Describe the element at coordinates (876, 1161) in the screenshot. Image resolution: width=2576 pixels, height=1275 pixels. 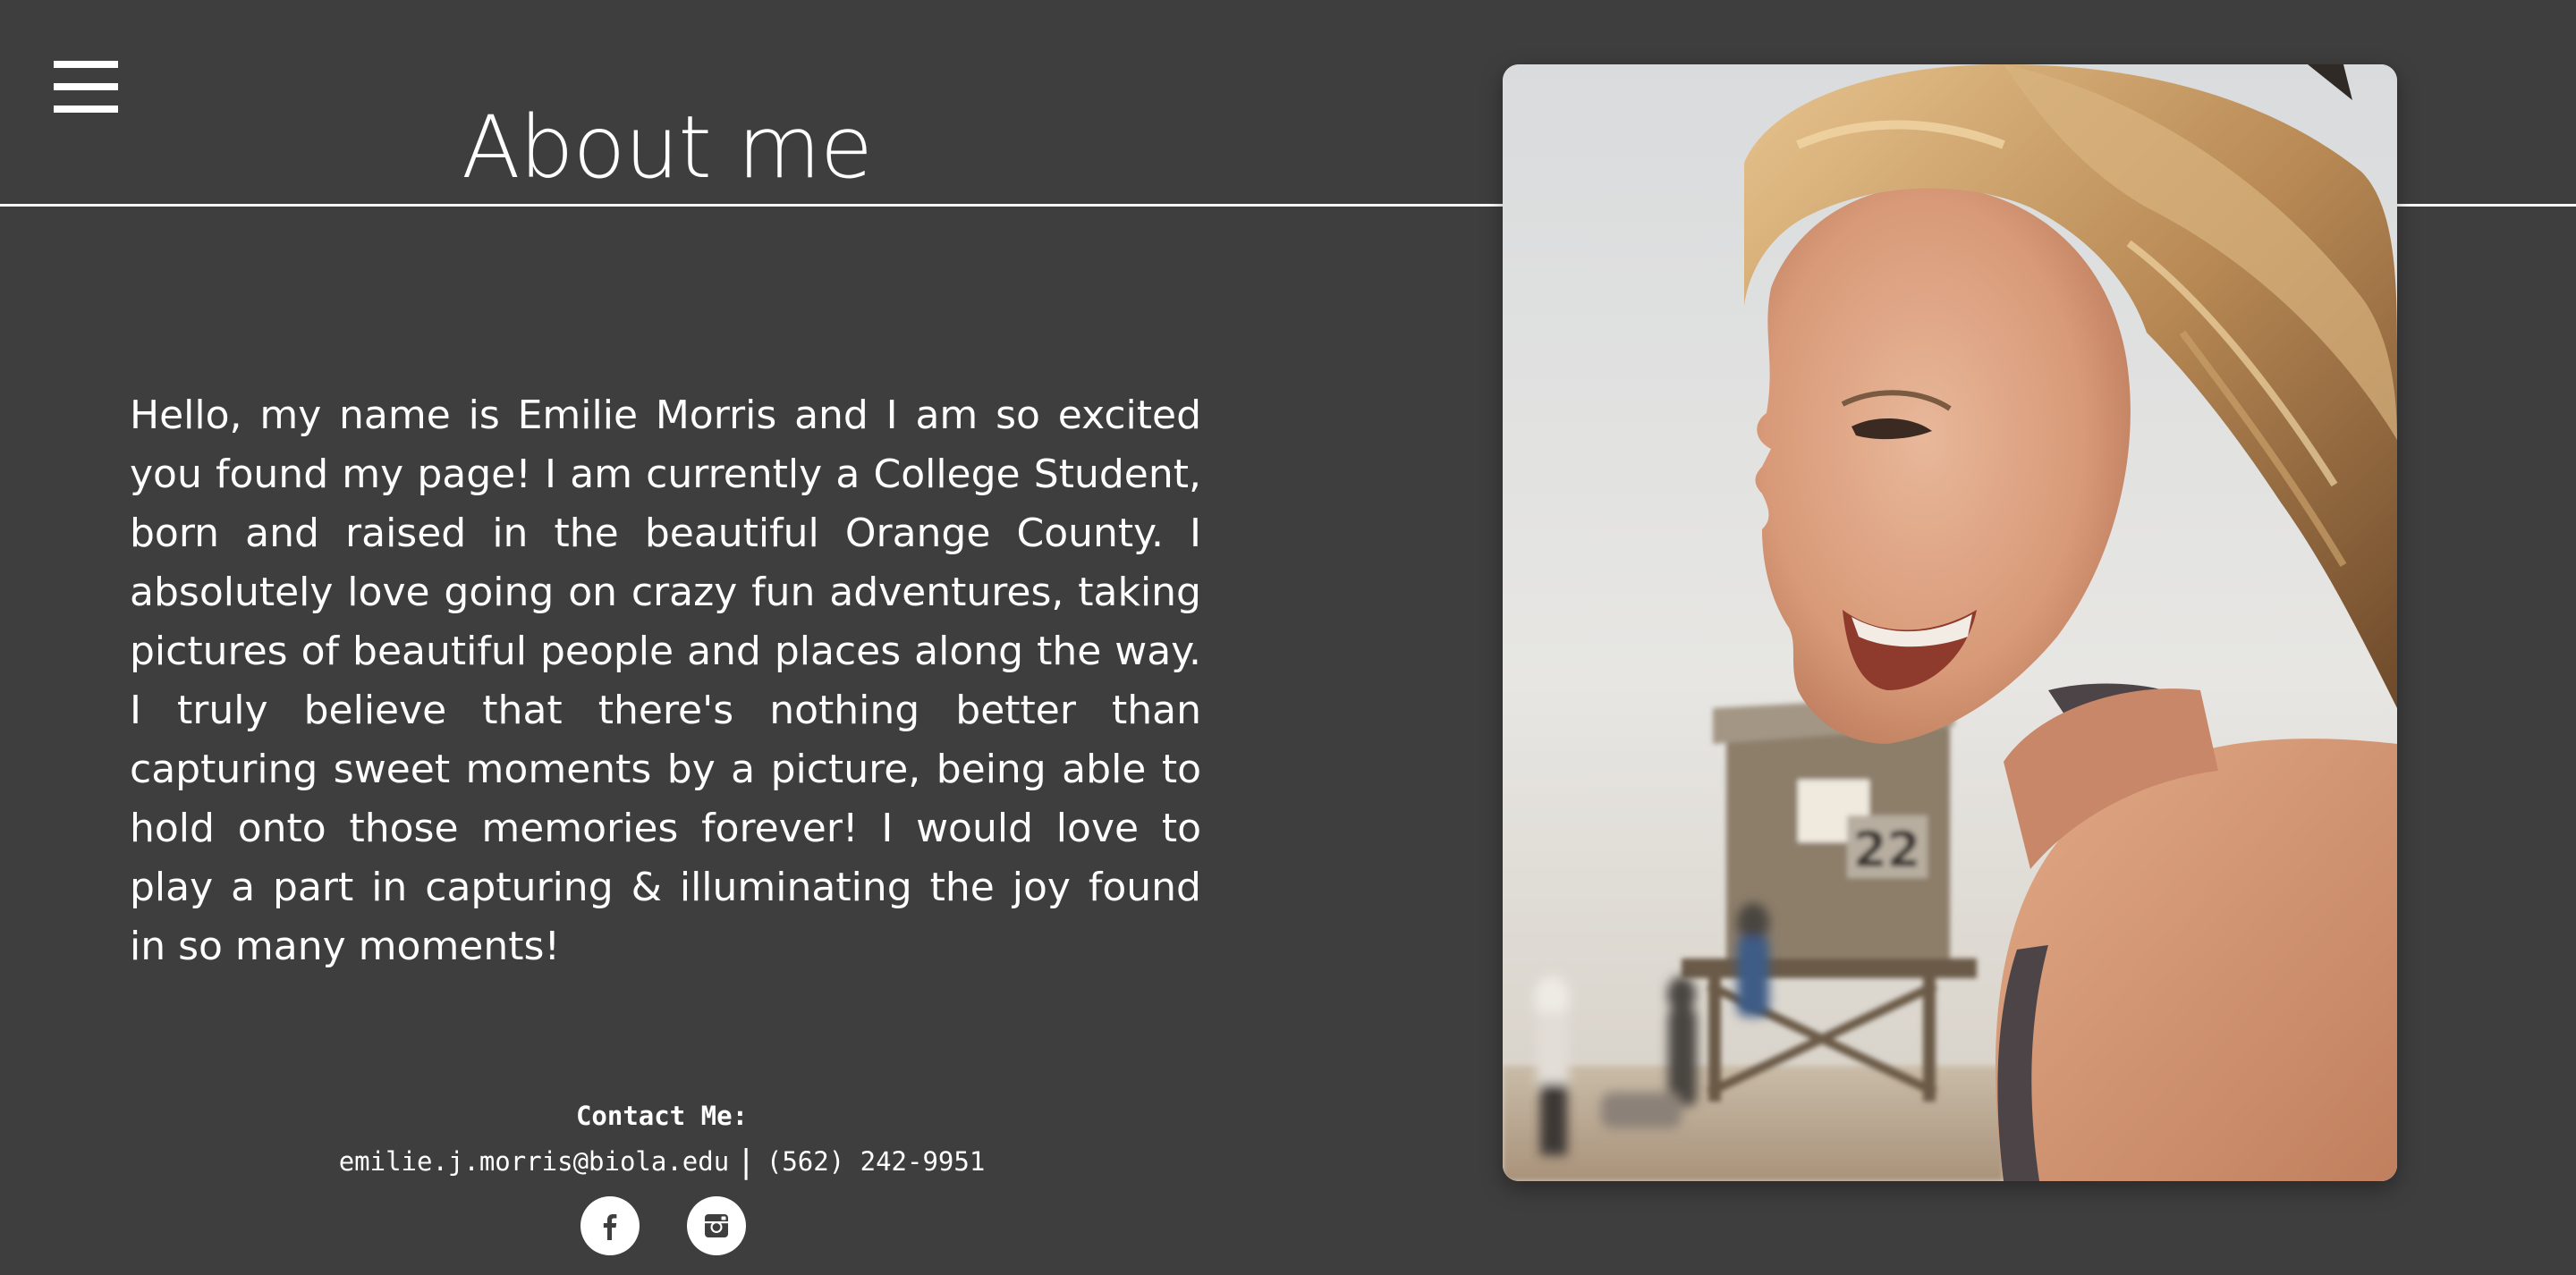
I see `contact-phone: (562) 242-9951` at that location.